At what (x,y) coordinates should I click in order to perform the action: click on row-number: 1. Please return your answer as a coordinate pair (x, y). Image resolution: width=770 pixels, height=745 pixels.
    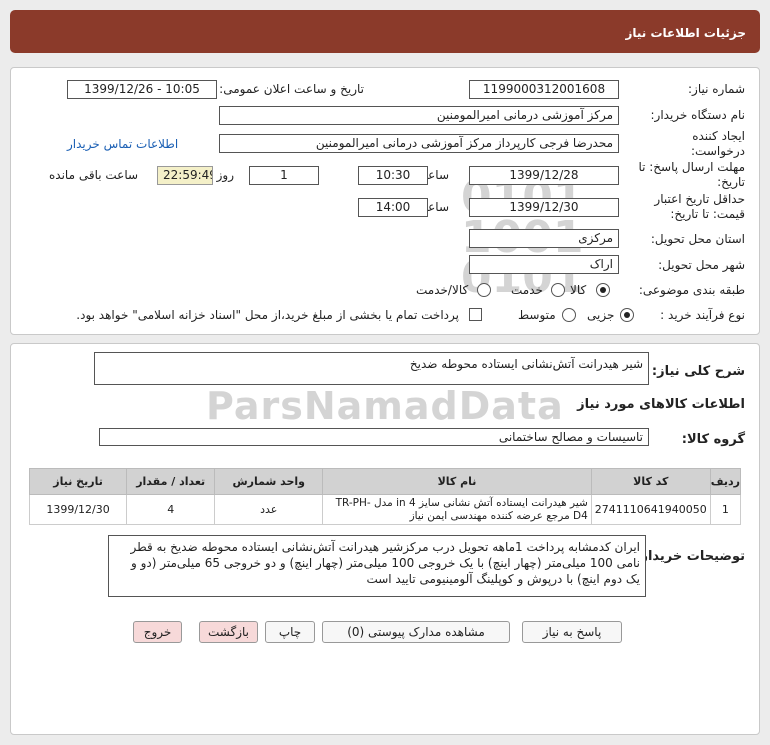
    Looking at the image, I should click on (725, 509).